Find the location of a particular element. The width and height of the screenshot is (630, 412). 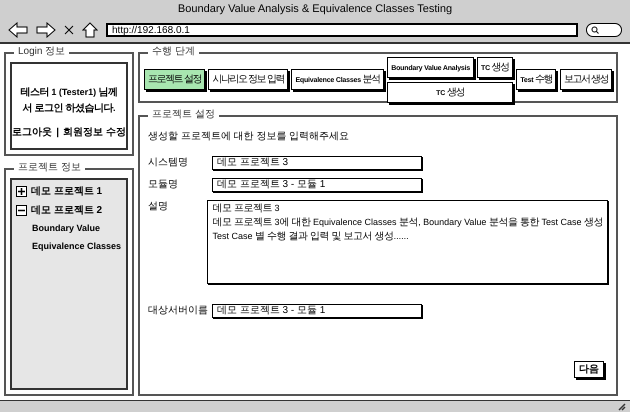

logout-link: 로그아웃 is located at coordinates (32, 132).